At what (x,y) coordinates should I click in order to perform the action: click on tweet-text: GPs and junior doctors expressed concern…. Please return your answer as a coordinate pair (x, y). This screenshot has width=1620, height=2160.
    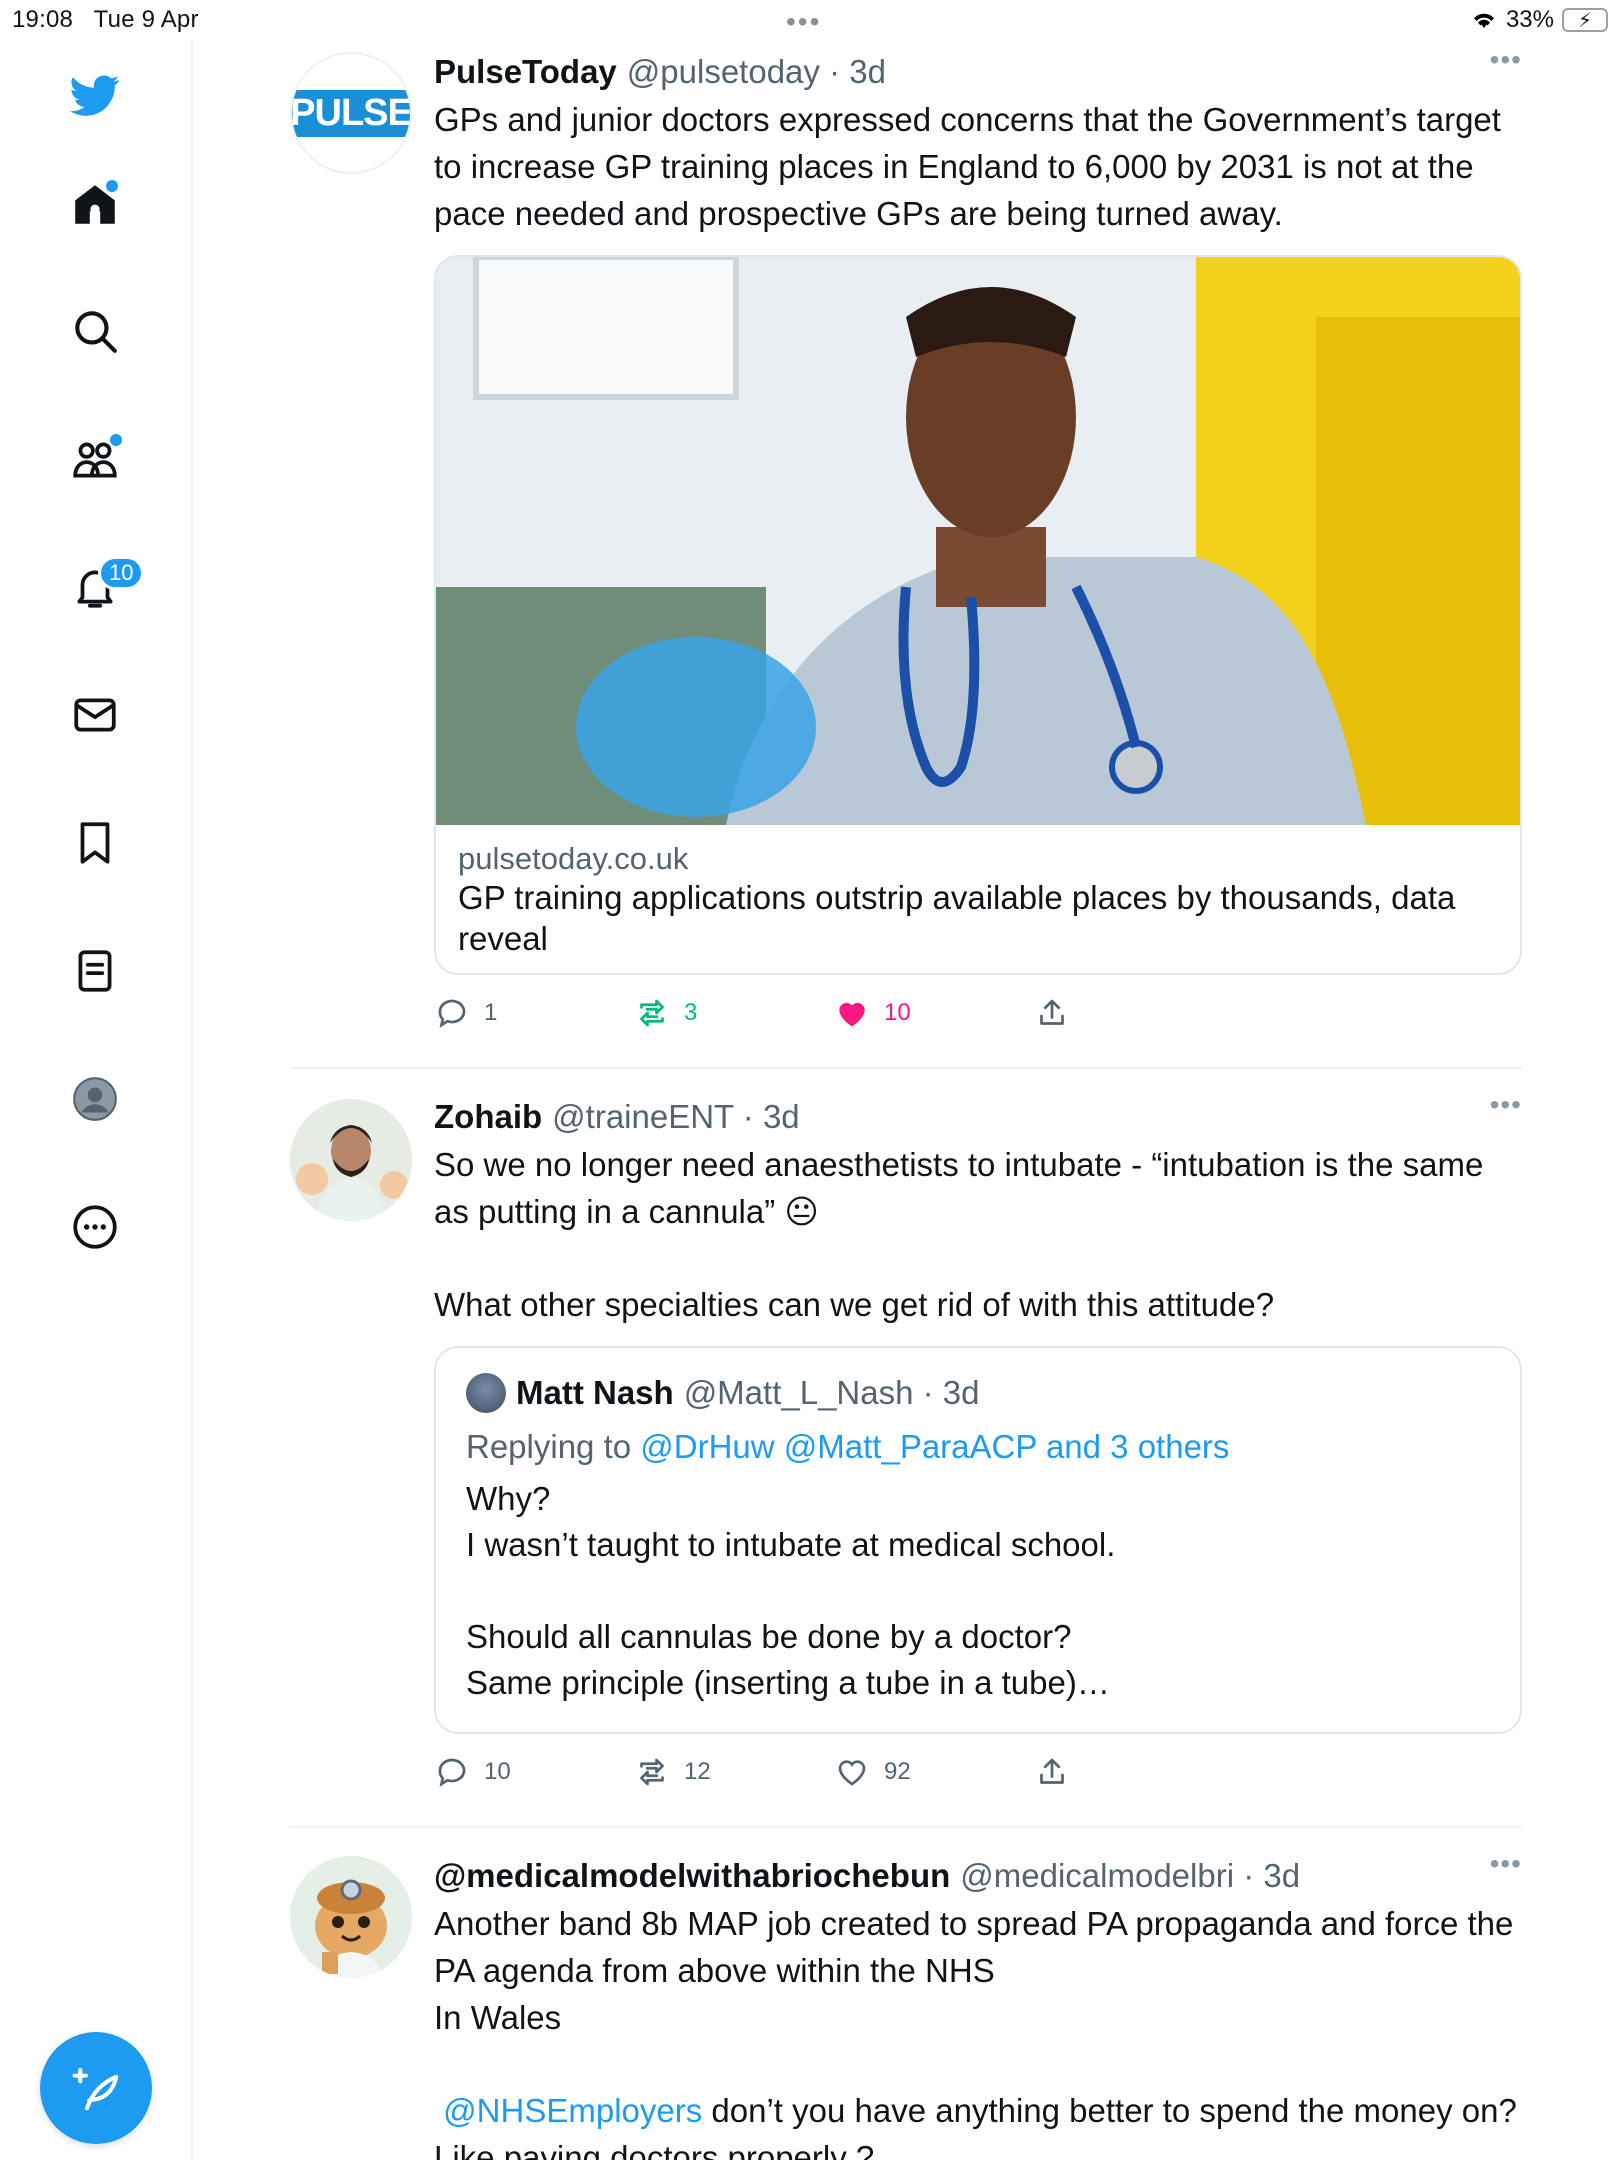
    Looking at the image, I should click on (967, 166).